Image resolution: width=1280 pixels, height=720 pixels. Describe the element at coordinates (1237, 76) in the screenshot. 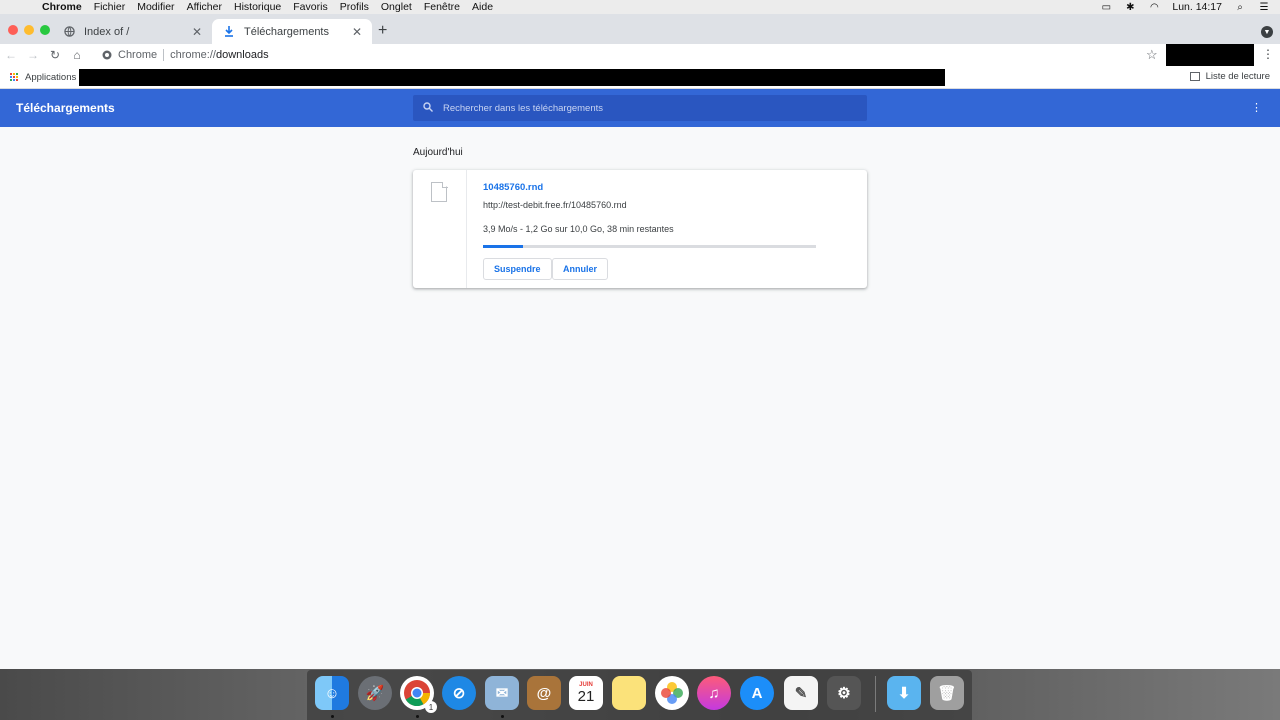

I see `reading-list-label: Liste de lecture` at that location.